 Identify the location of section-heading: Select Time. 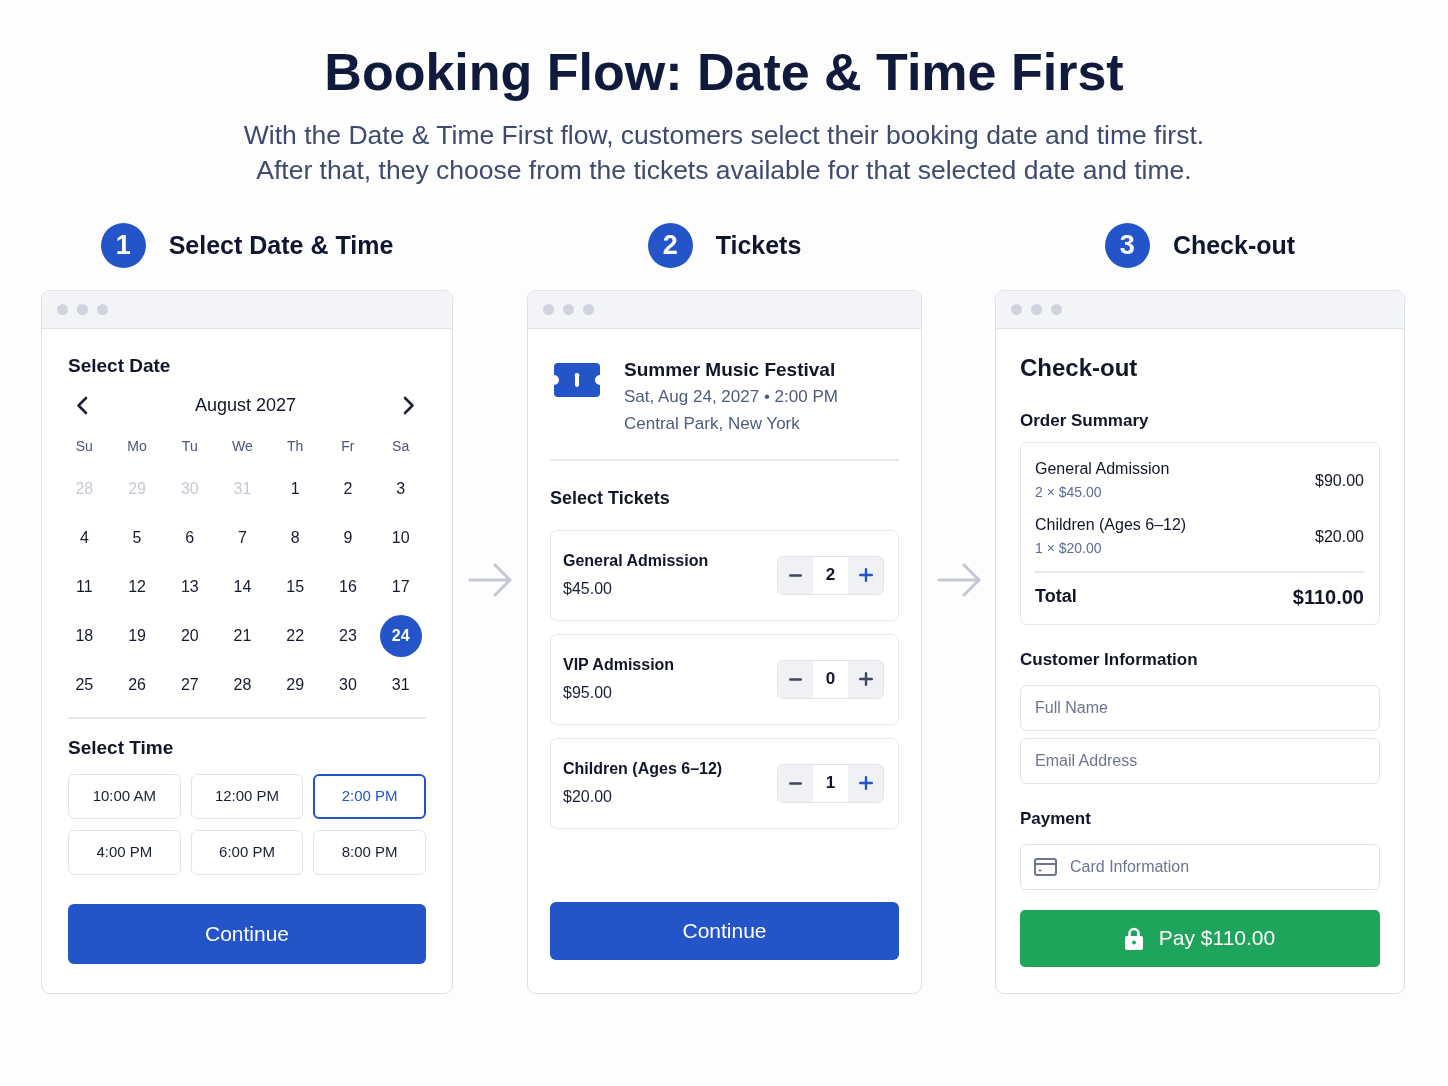
(121, 747).